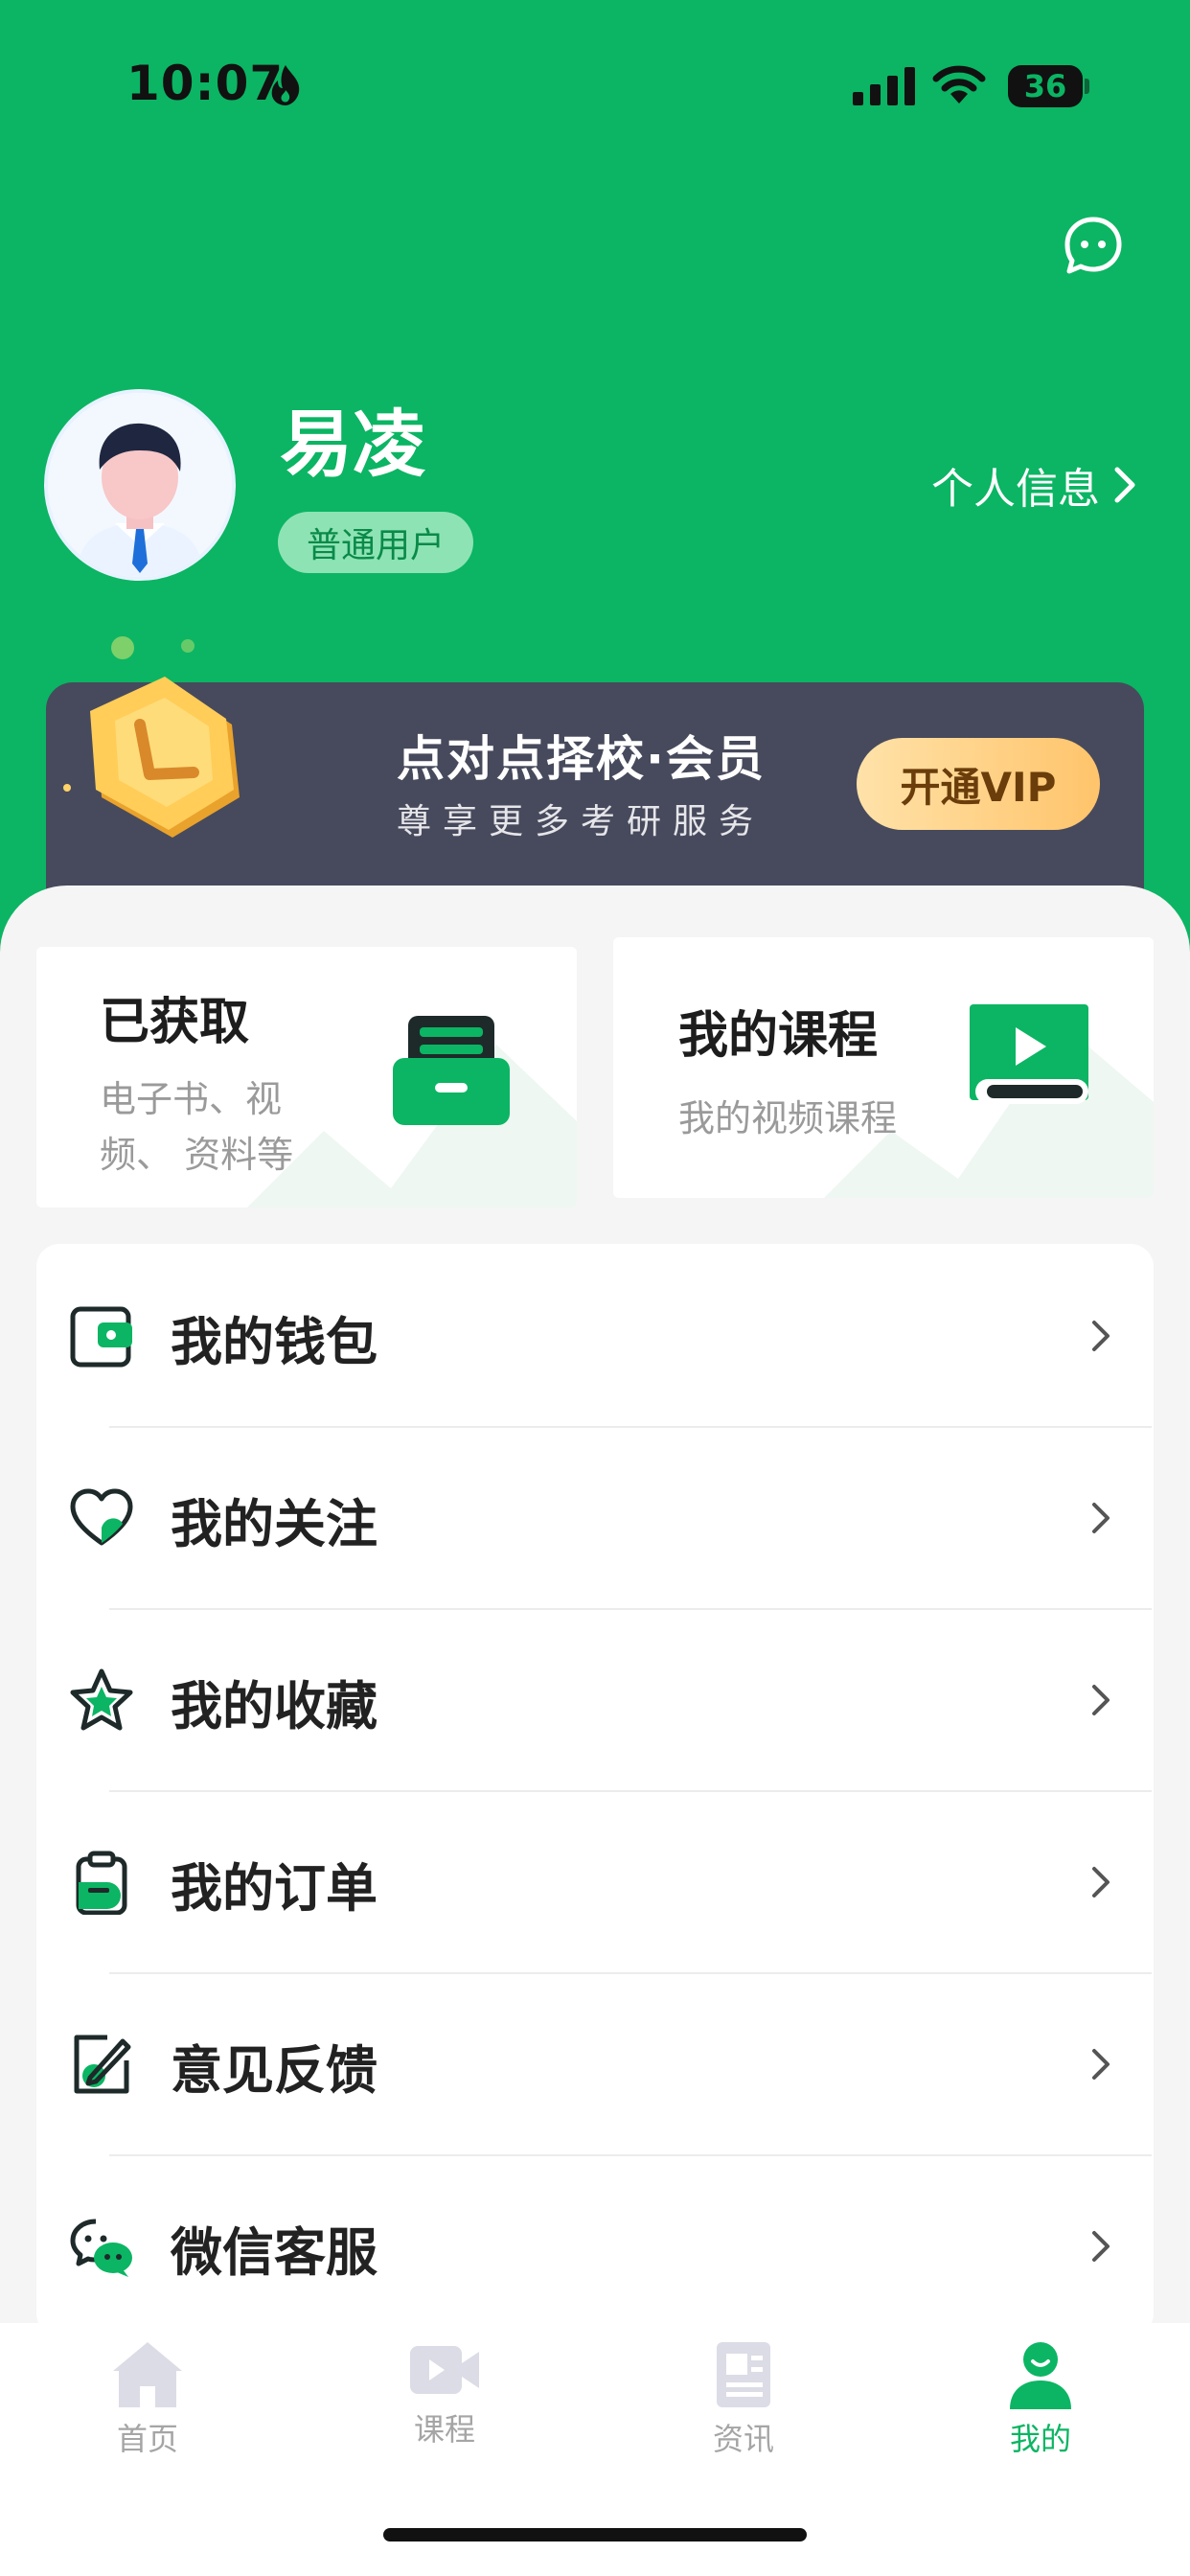  Describe the element at coordinates (1040, 2375) in the screenshot. I see `profile-icon` at that location.